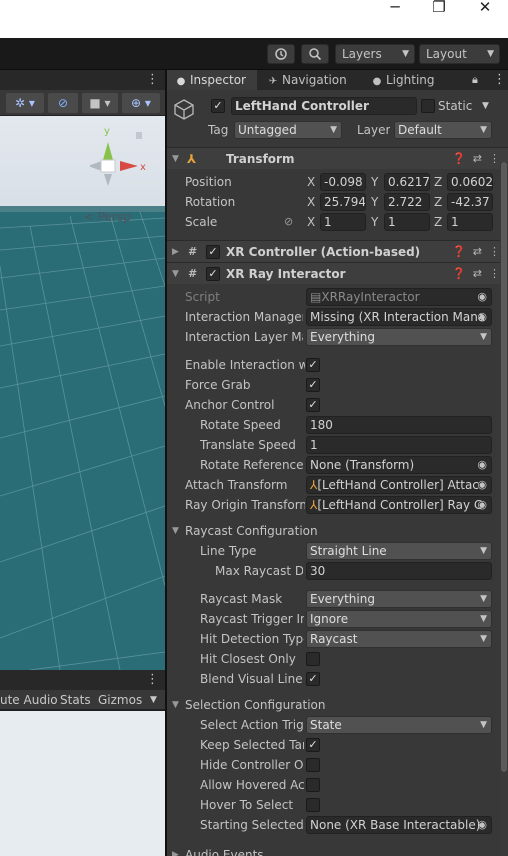  What do you see at coordinates (313, 385) in the screenshot?
I see `force-grab-checkbox: ✓` at bounding box center [313, 385].